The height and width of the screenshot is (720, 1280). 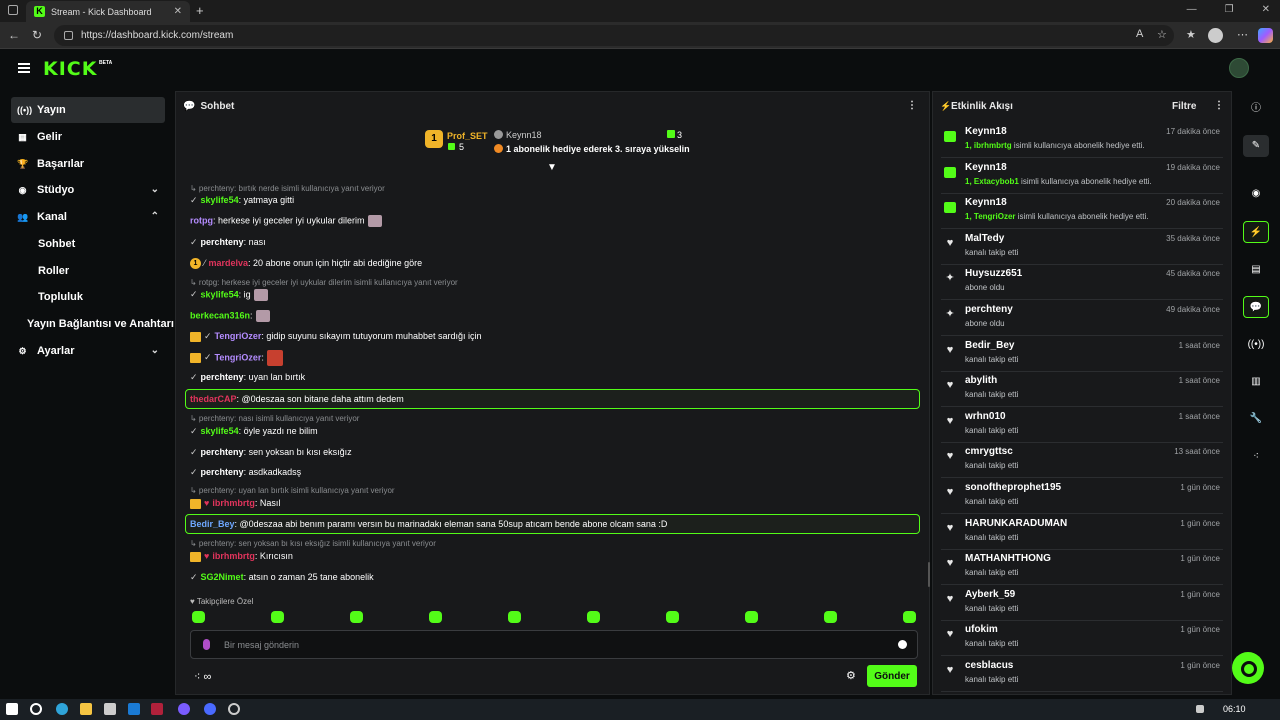 What do you see at coordinates (1215, 35) in the screenshot?
I see `profile-icon` at bounding box center [1215, 35].